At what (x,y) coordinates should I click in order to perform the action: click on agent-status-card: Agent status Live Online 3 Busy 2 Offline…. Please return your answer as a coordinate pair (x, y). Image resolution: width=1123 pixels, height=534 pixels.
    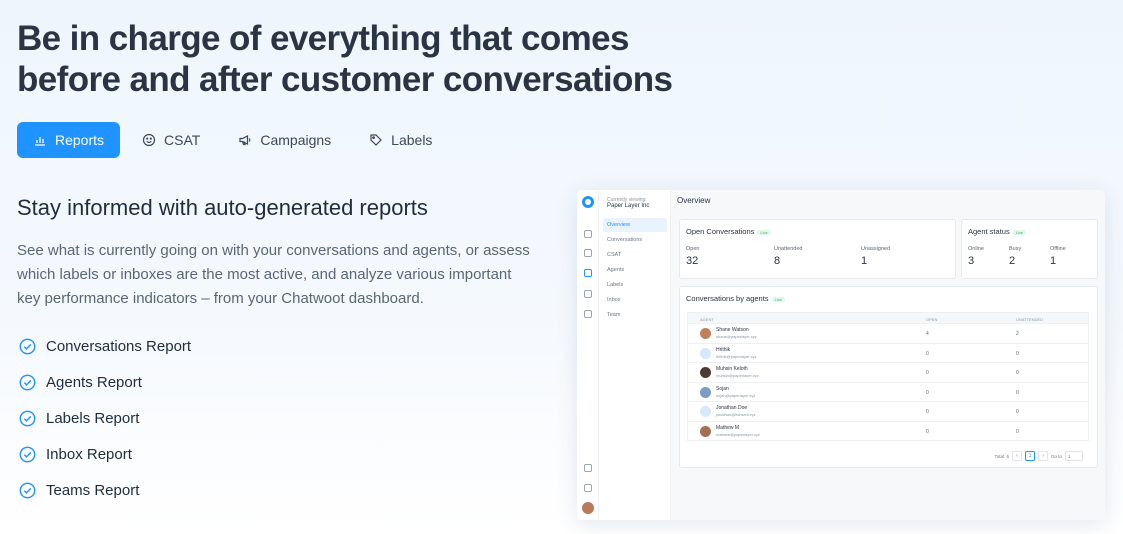
    Looking at the image, I should click on (1029, 249).